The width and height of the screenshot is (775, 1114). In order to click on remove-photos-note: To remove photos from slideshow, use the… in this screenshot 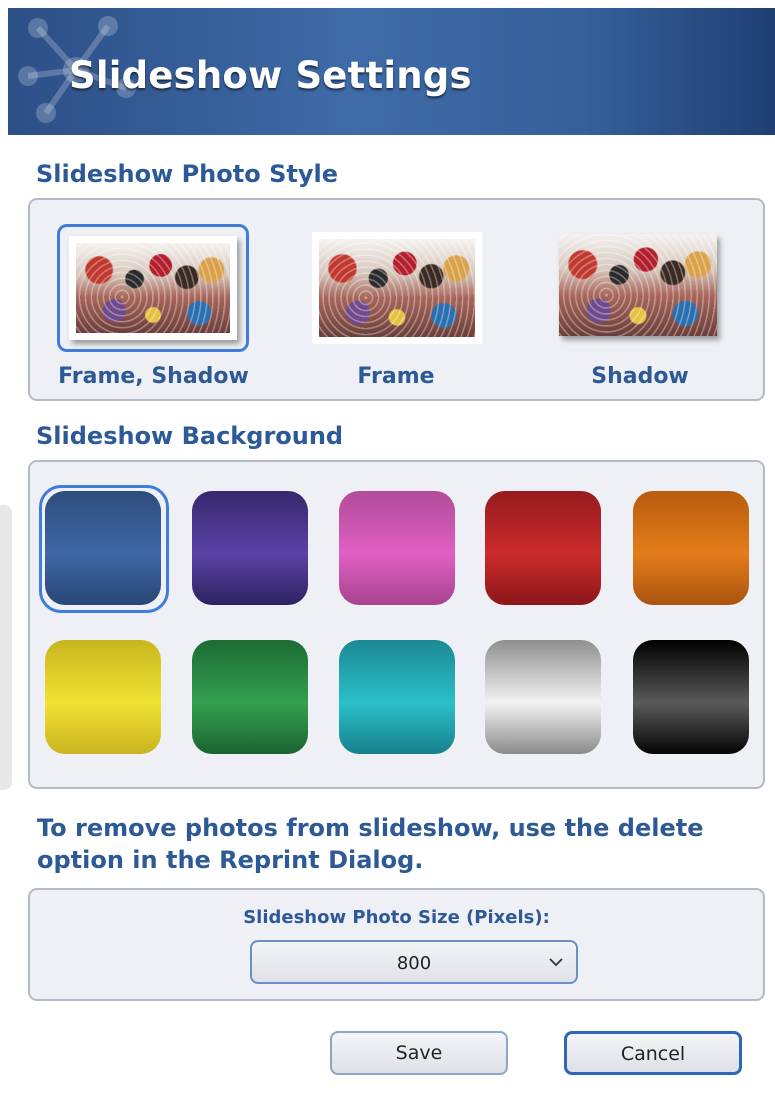, I will do `click(370, 844)`.